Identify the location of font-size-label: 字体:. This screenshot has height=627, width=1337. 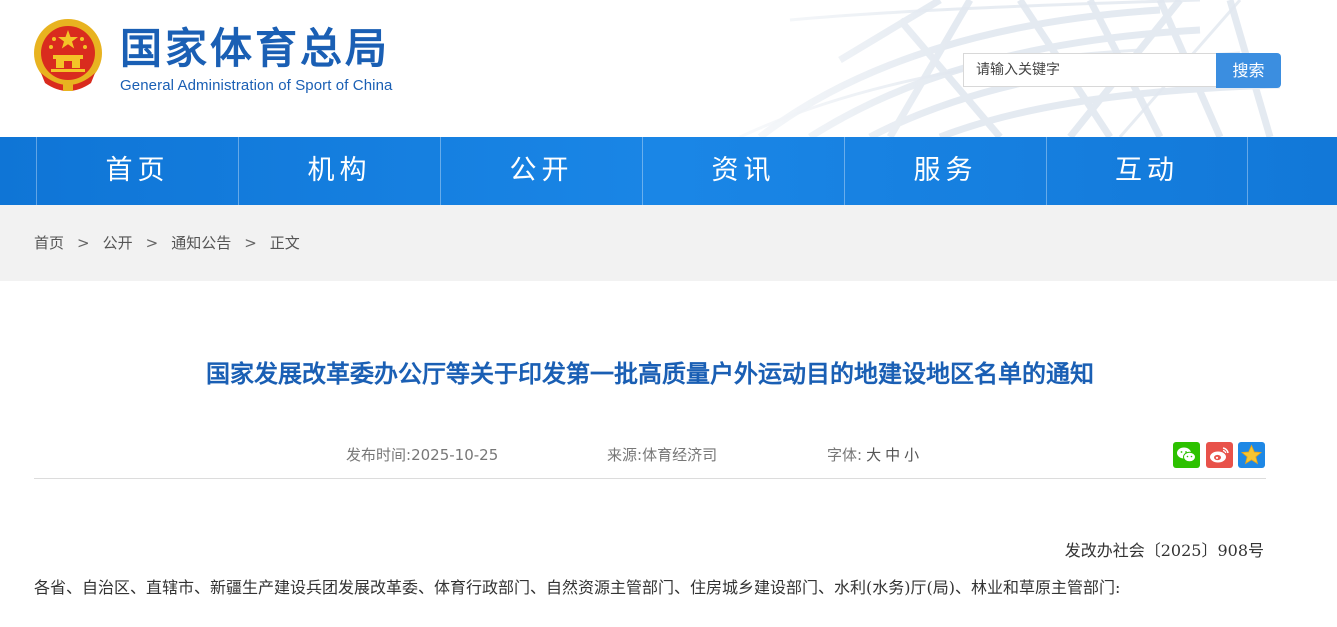
(845, 455).